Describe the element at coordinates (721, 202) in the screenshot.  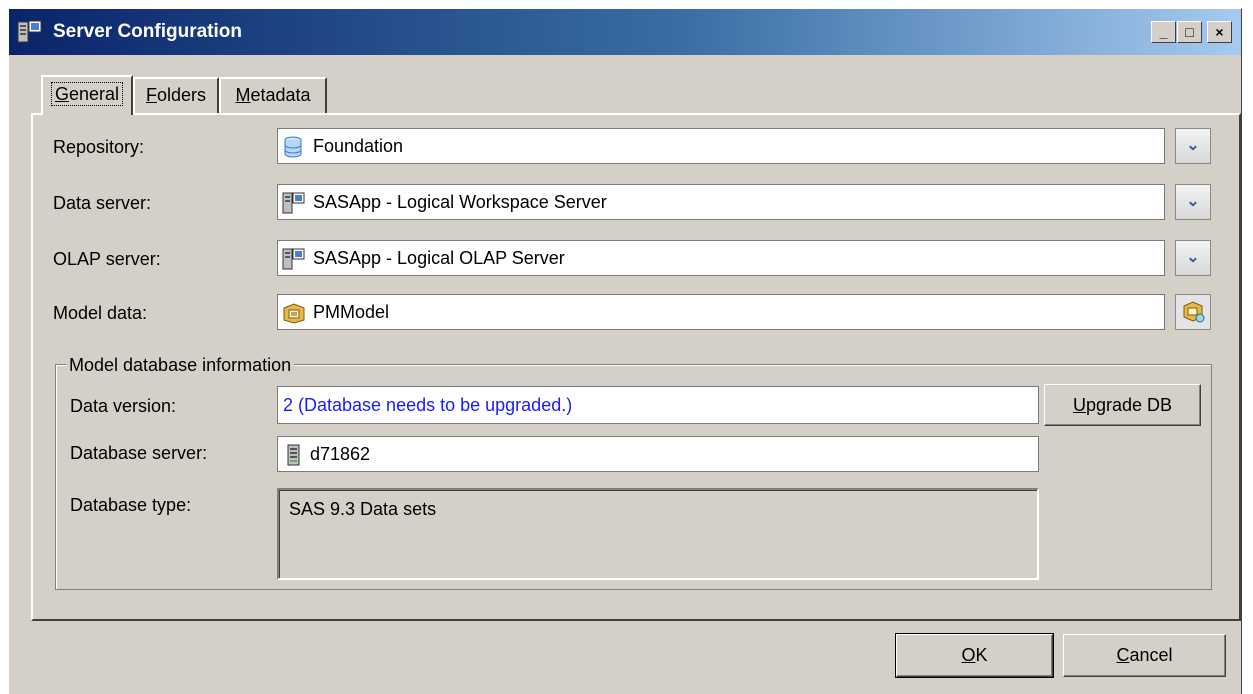
I see `data-server-select: SASApp - Logical Workspace Server` at that location.